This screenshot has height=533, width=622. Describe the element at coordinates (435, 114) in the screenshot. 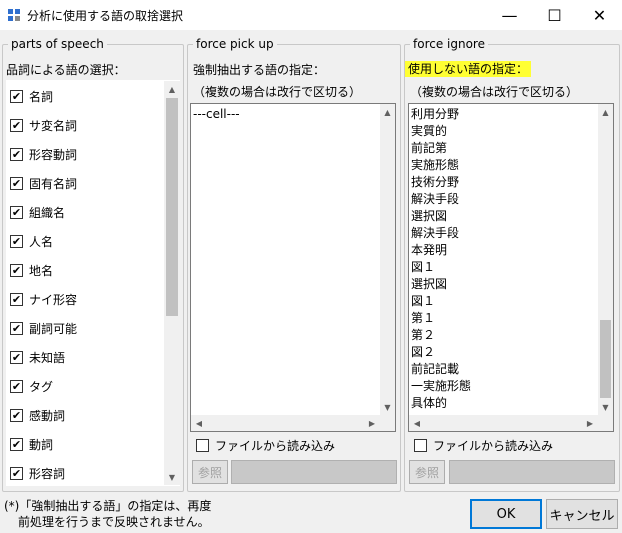

I see `text-line: 利用分野` at that location.